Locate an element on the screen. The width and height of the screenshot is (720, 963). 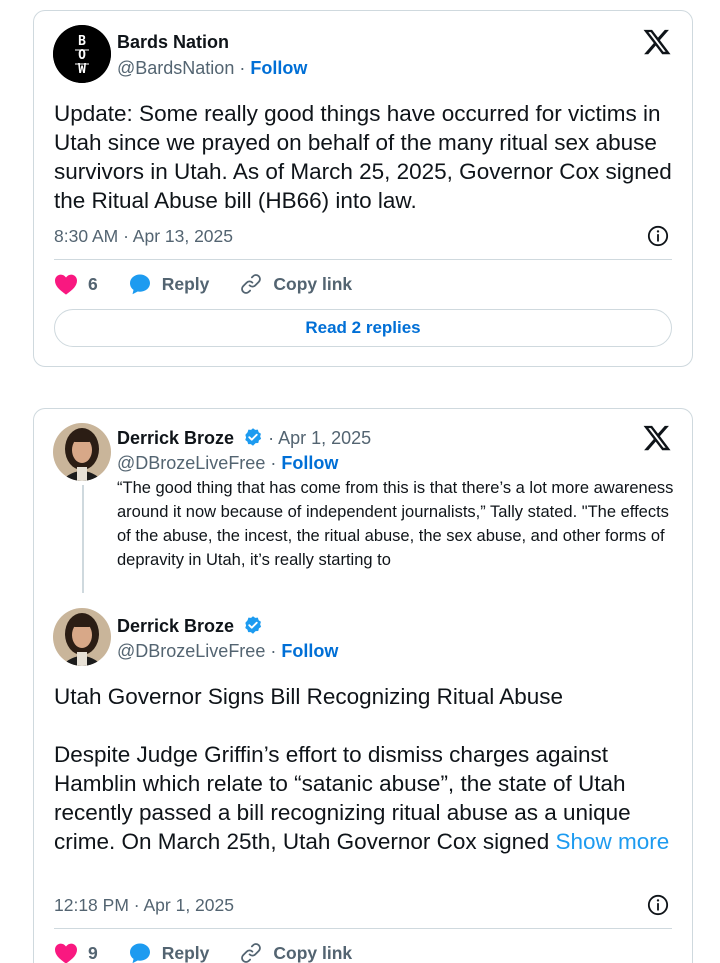
like-count: 6 is located at coordinates (93, 283).